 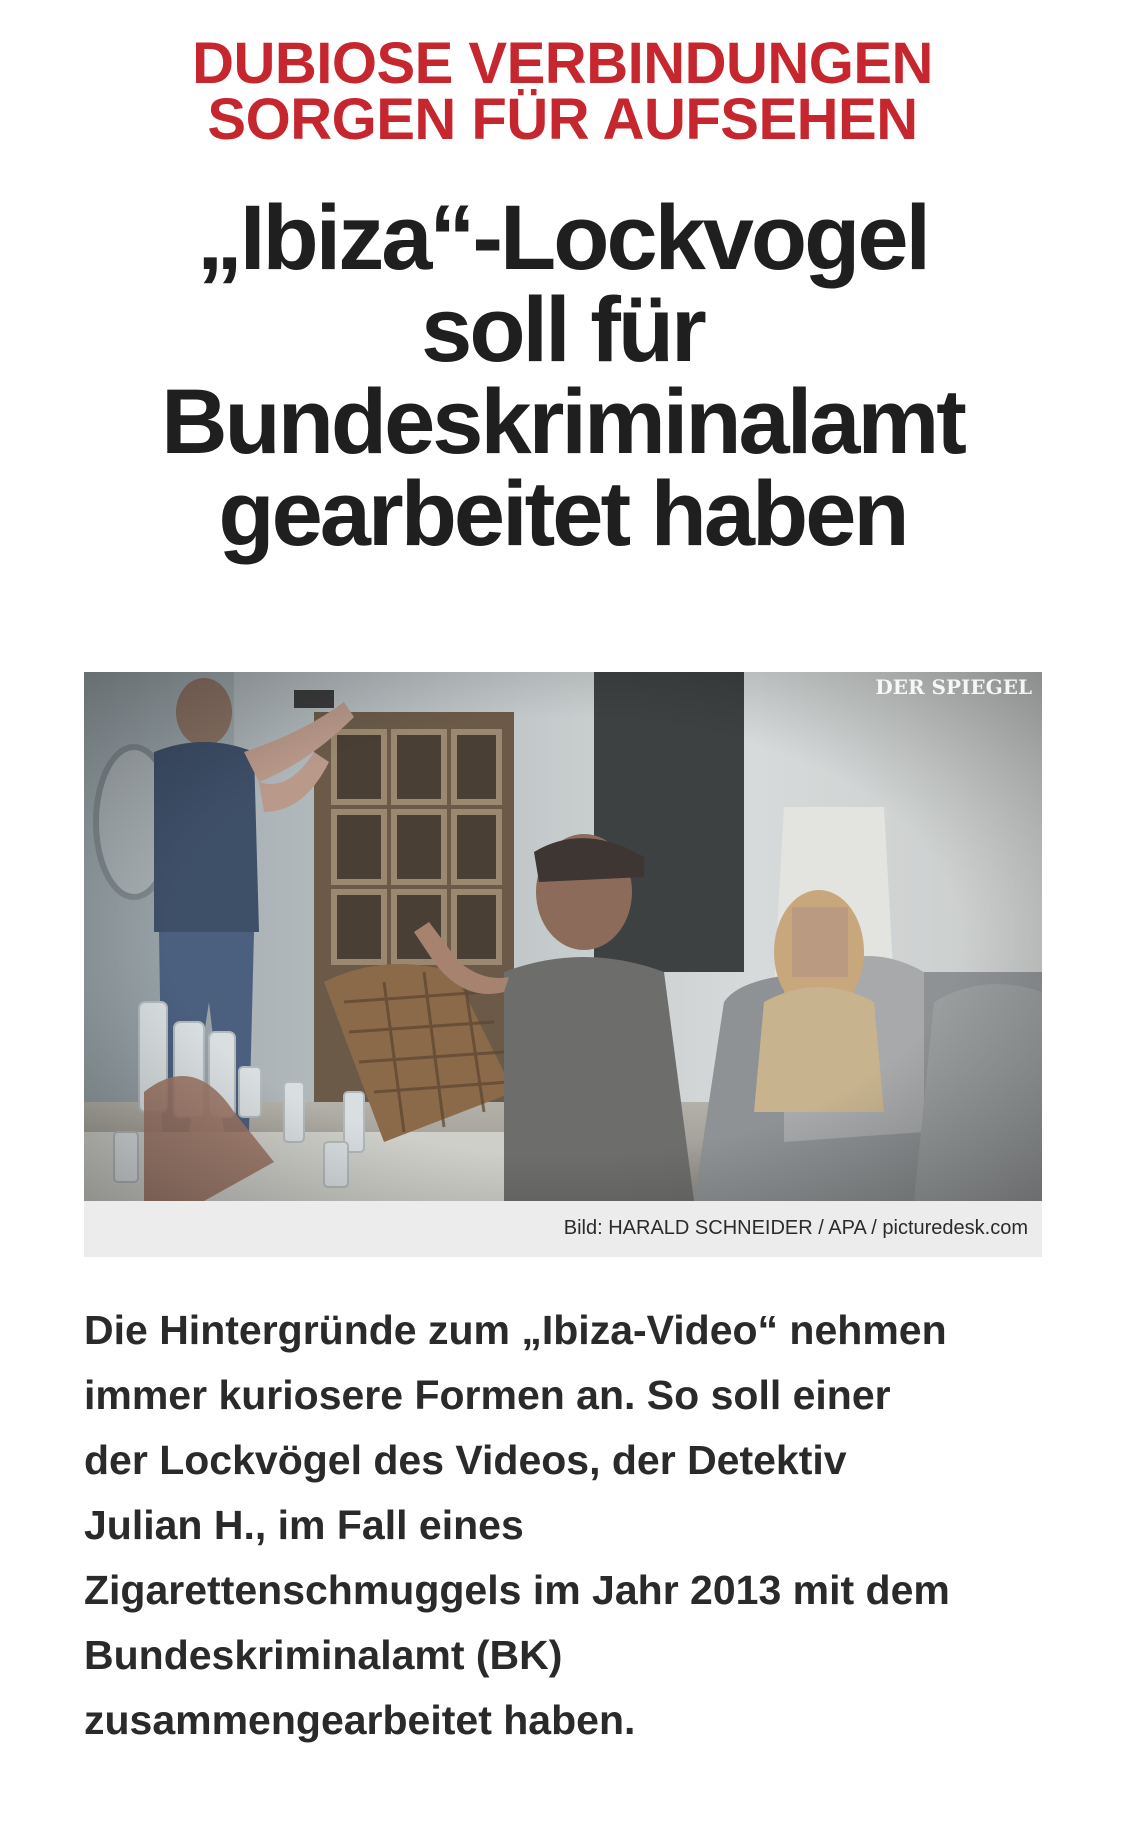 I want to click on headline-line: soll für, so click(x=564, y=330).